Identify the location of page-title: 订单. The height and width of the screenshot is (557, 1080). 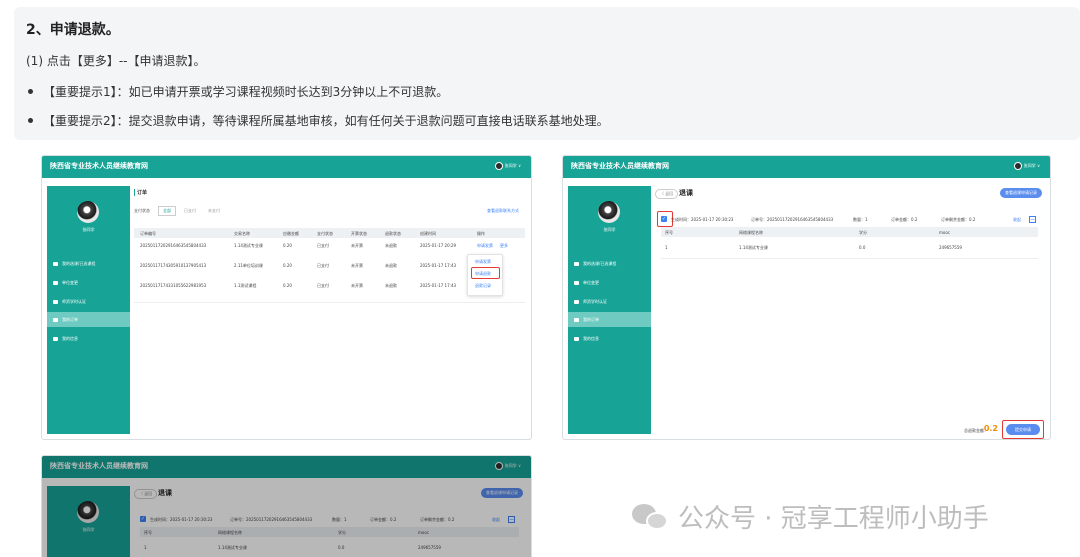
(140, 192).